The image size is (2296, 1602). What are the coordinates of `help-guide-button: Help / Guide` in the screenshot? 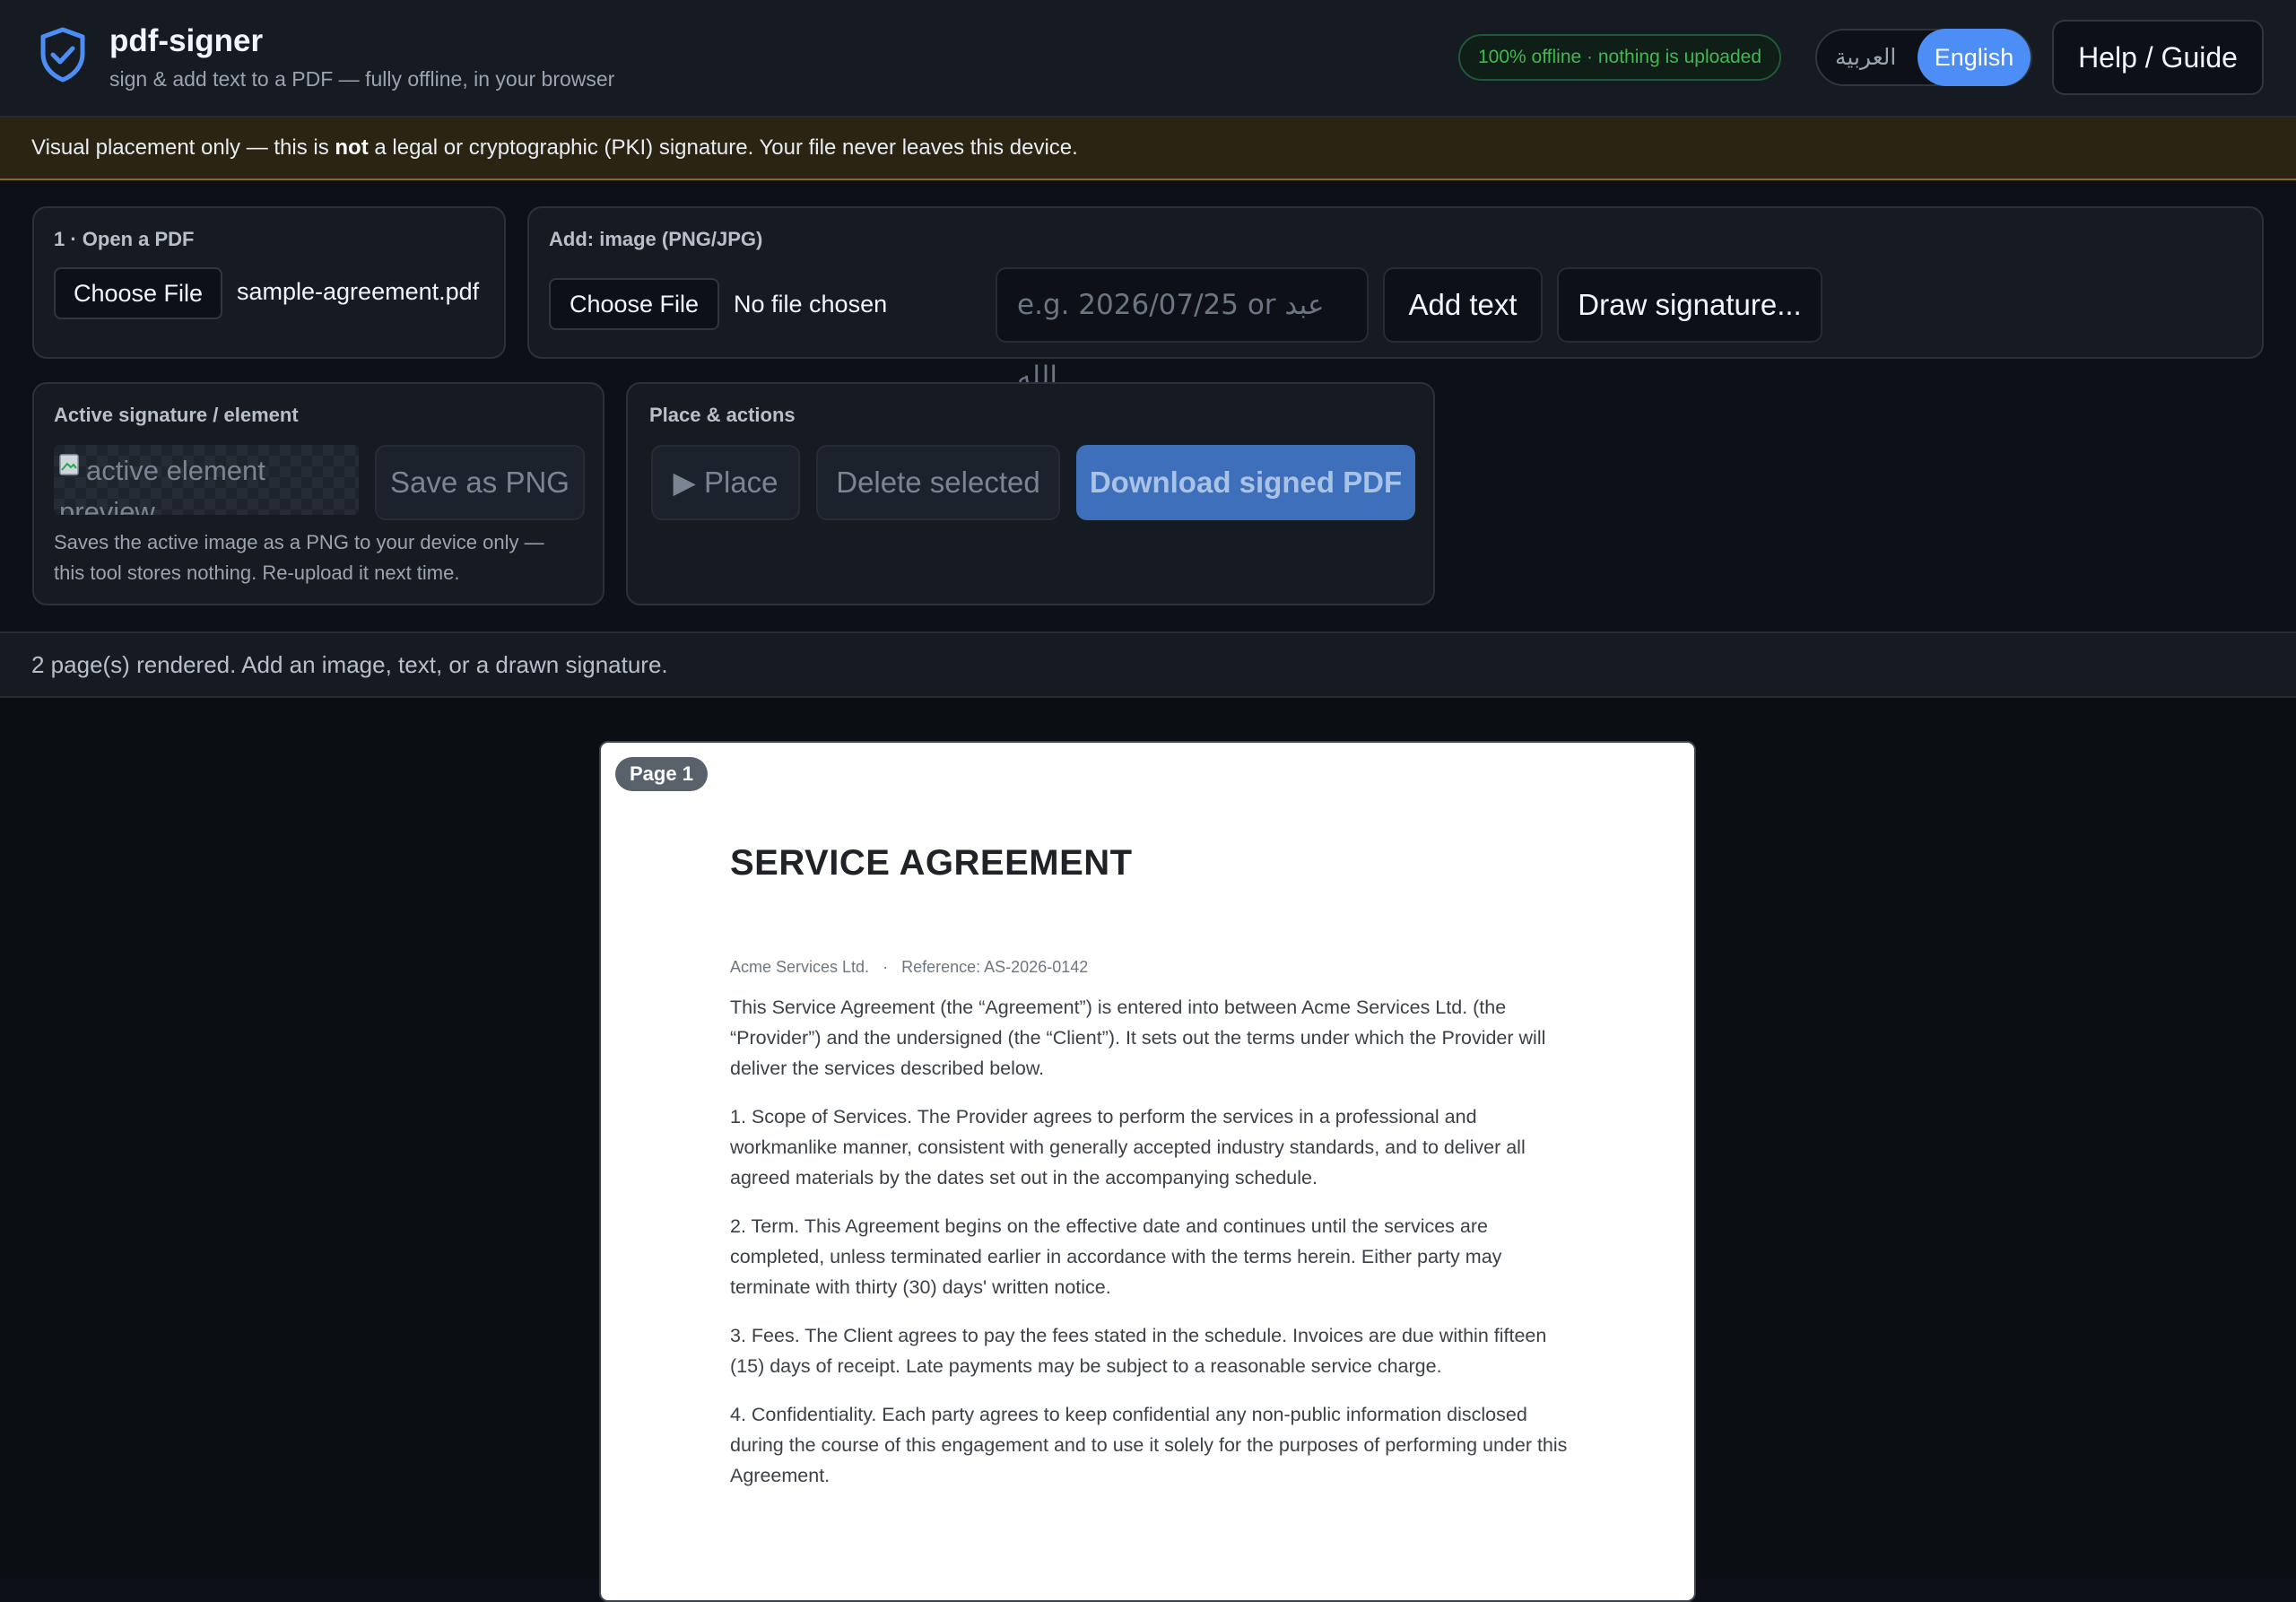 It's located at (2158, 57).